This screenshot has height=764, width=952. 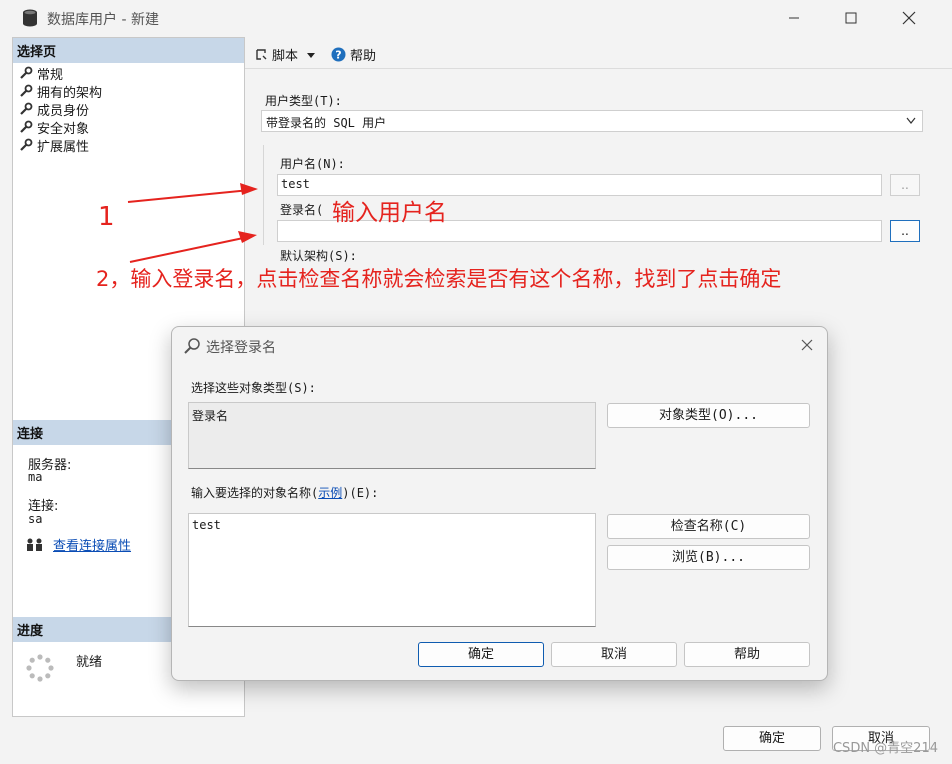 I want to click on dialog-ok-button: 确定, so click(x=481, y=654).